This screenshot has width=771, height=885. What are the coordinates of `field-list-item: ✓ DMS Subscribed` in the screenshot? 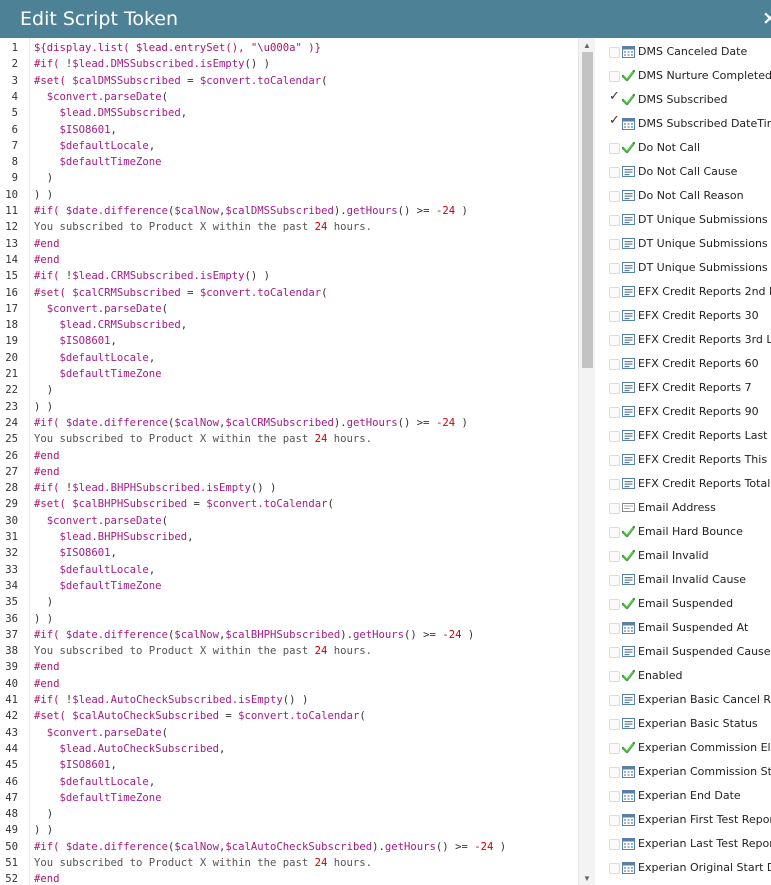 It's located at (683, 100).